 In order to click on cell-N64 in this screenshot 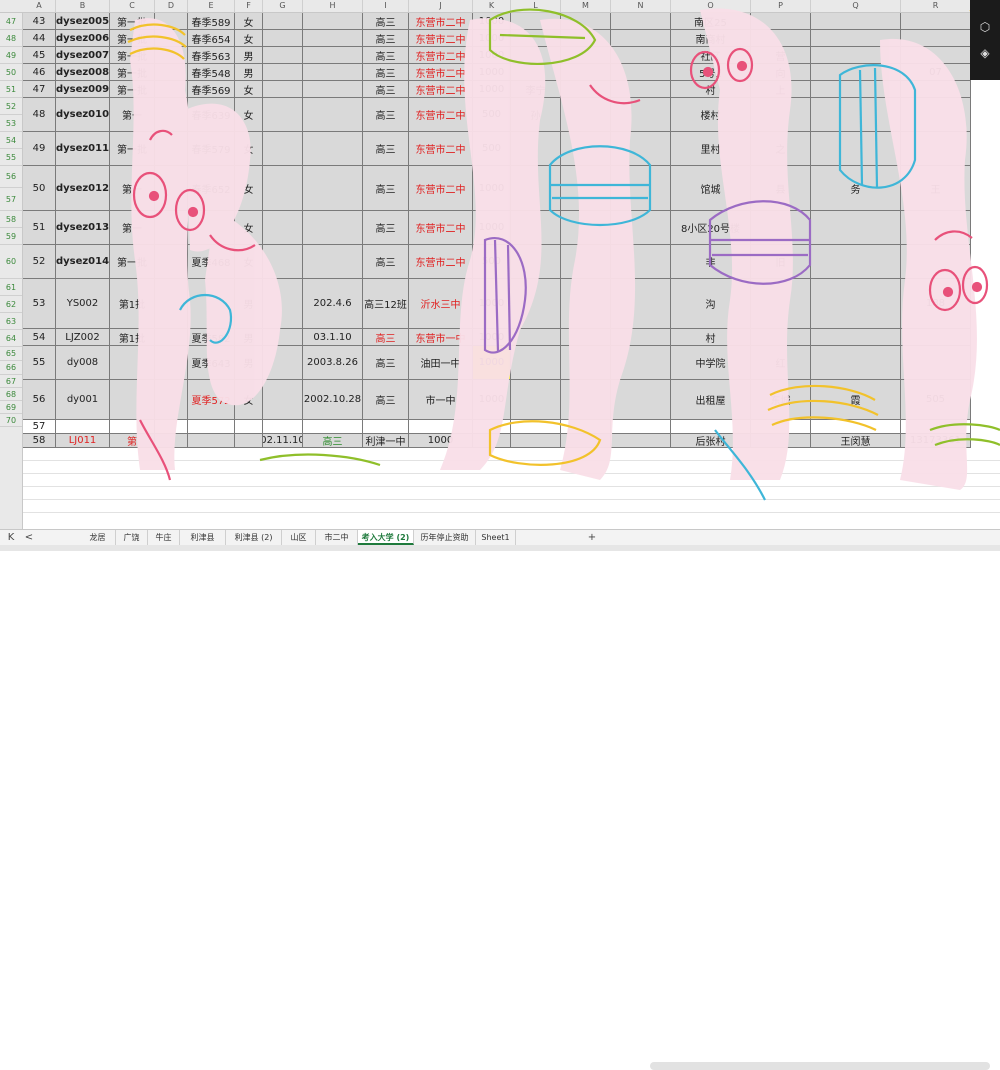, I will do `click(641, 400)`.